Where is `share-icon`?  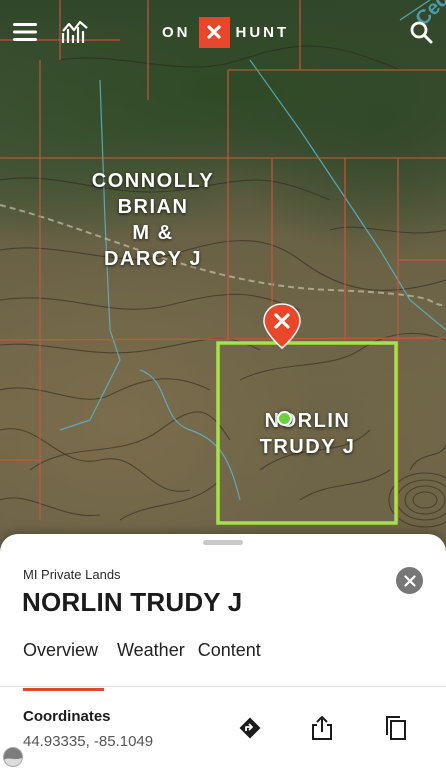 share-icon is located at coordinates (322, 728).